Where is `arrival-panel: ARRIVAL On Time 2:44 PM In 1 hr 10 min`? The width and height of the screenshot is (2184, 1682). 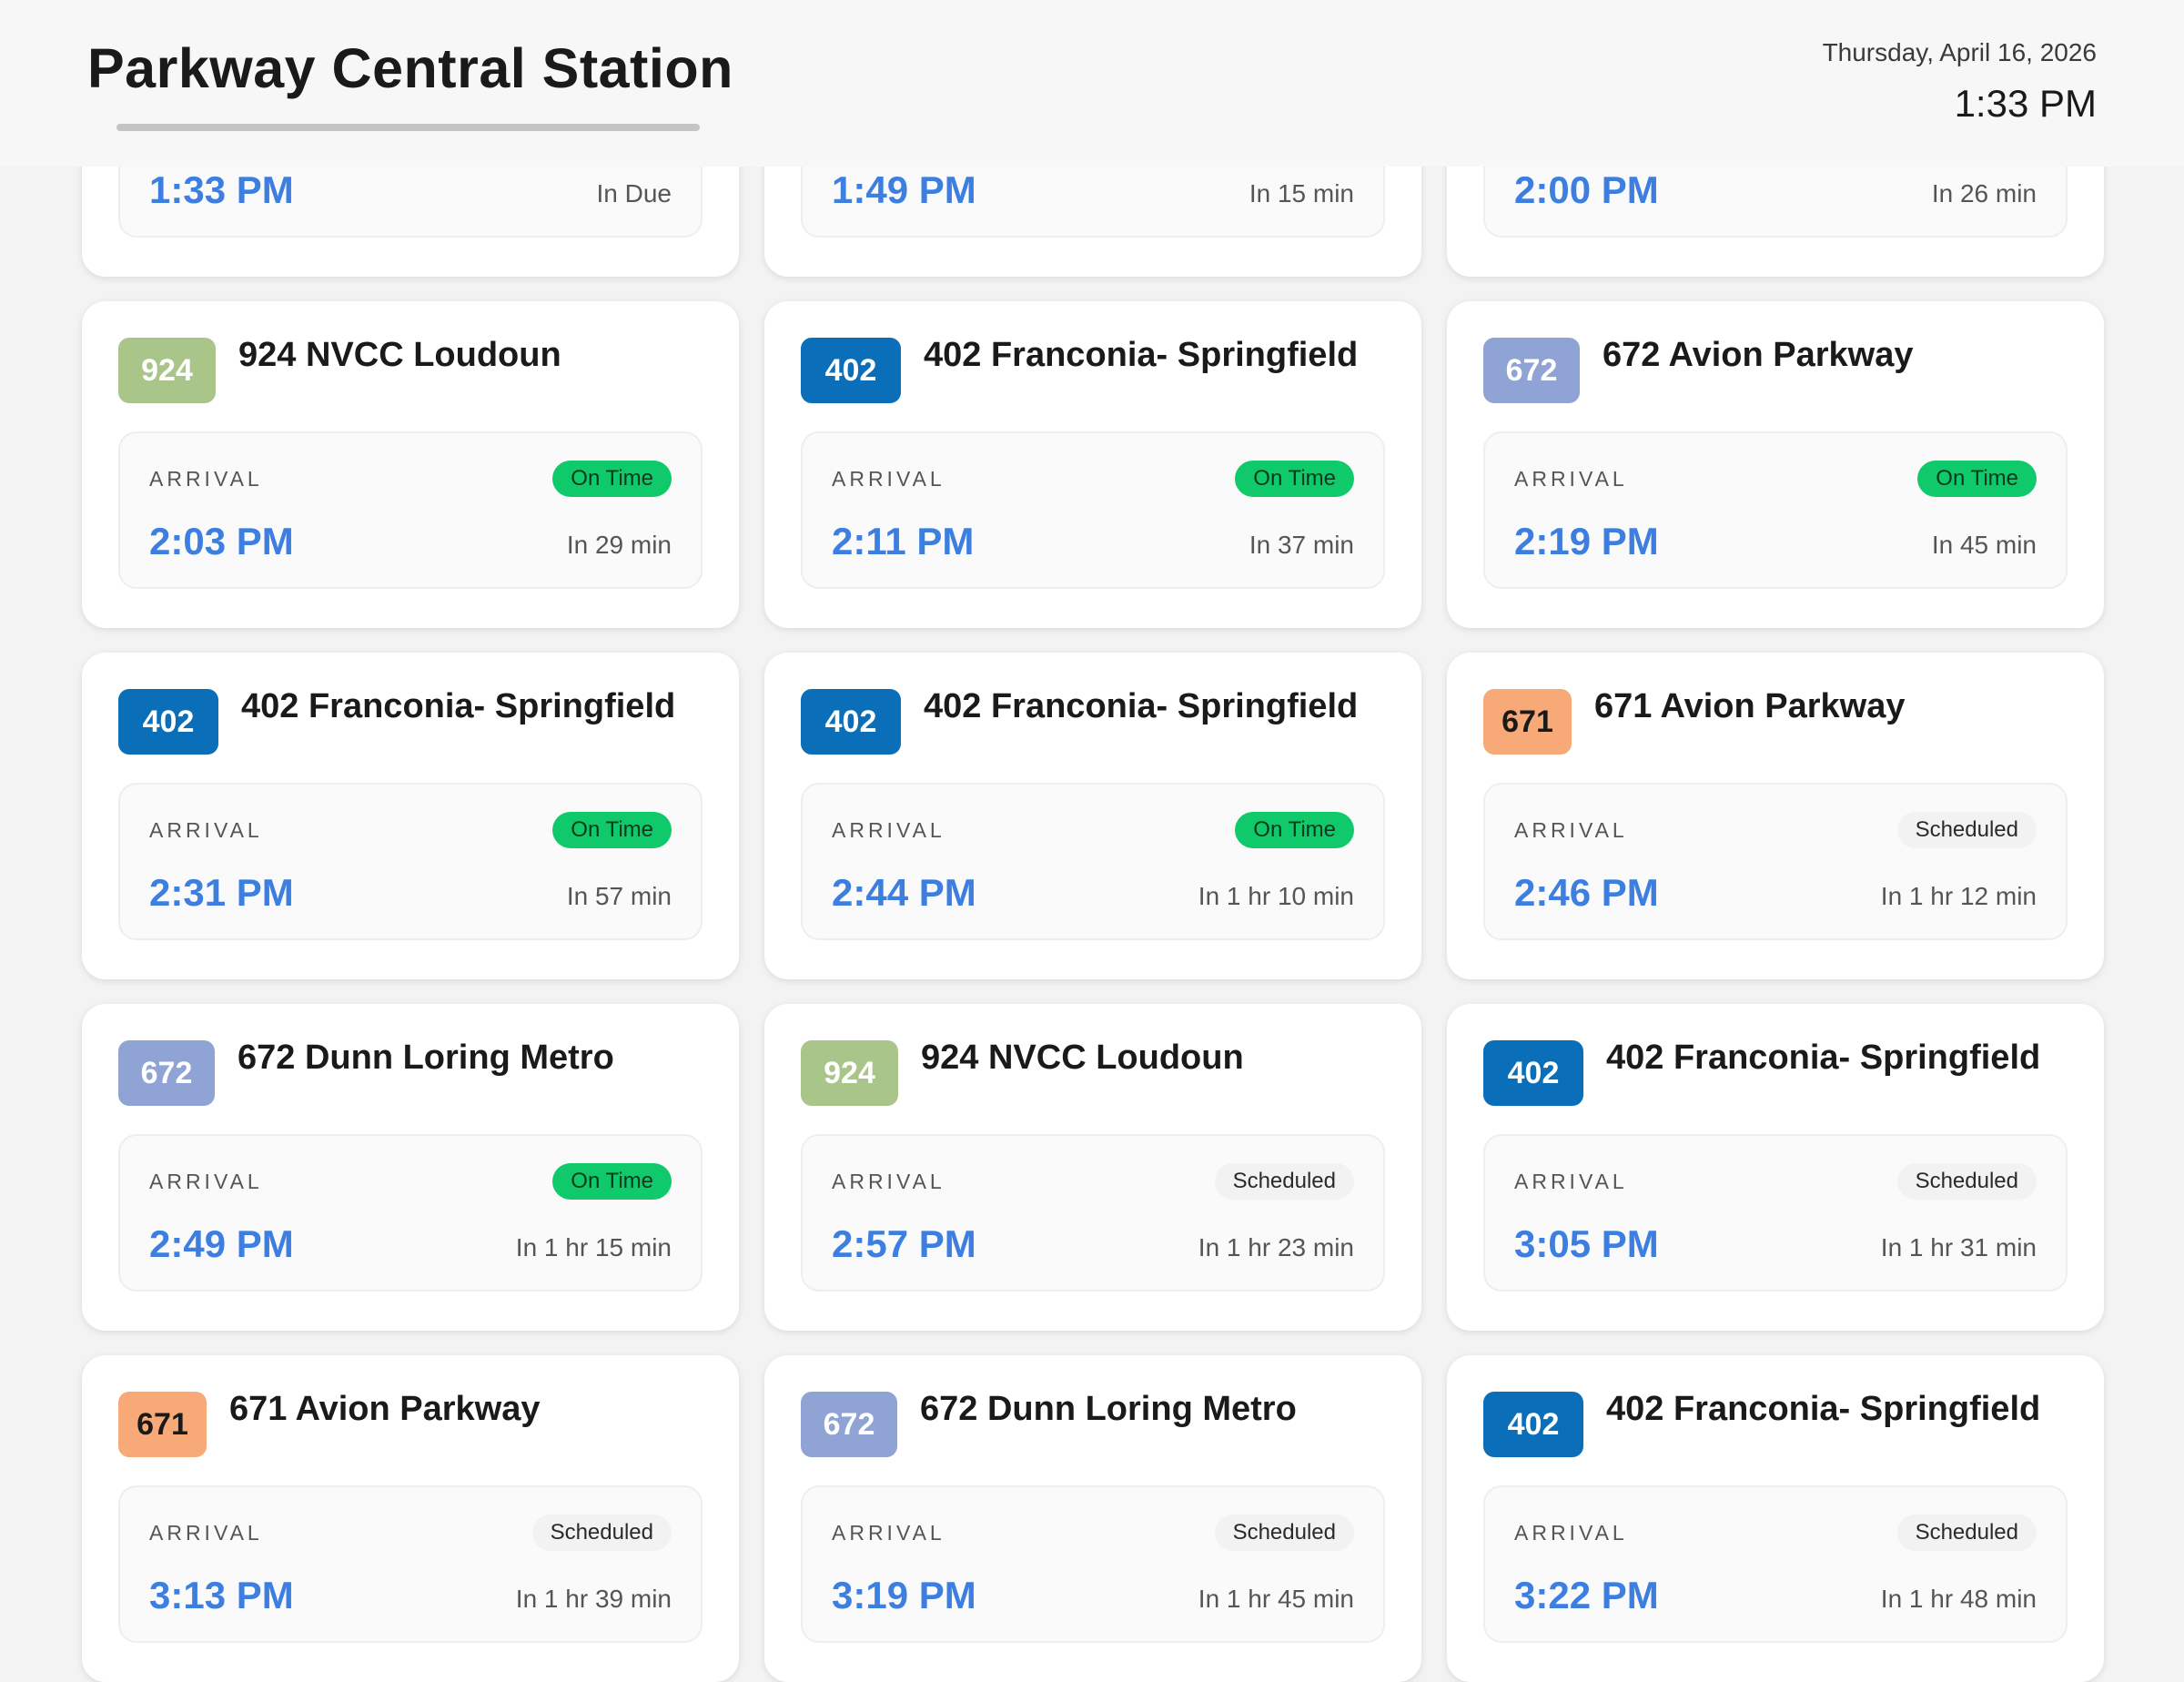
arrival-panel: ARRIVAL On Time 2:44 PM In 1 hr 10 min is located at coordinates (1093, 862).